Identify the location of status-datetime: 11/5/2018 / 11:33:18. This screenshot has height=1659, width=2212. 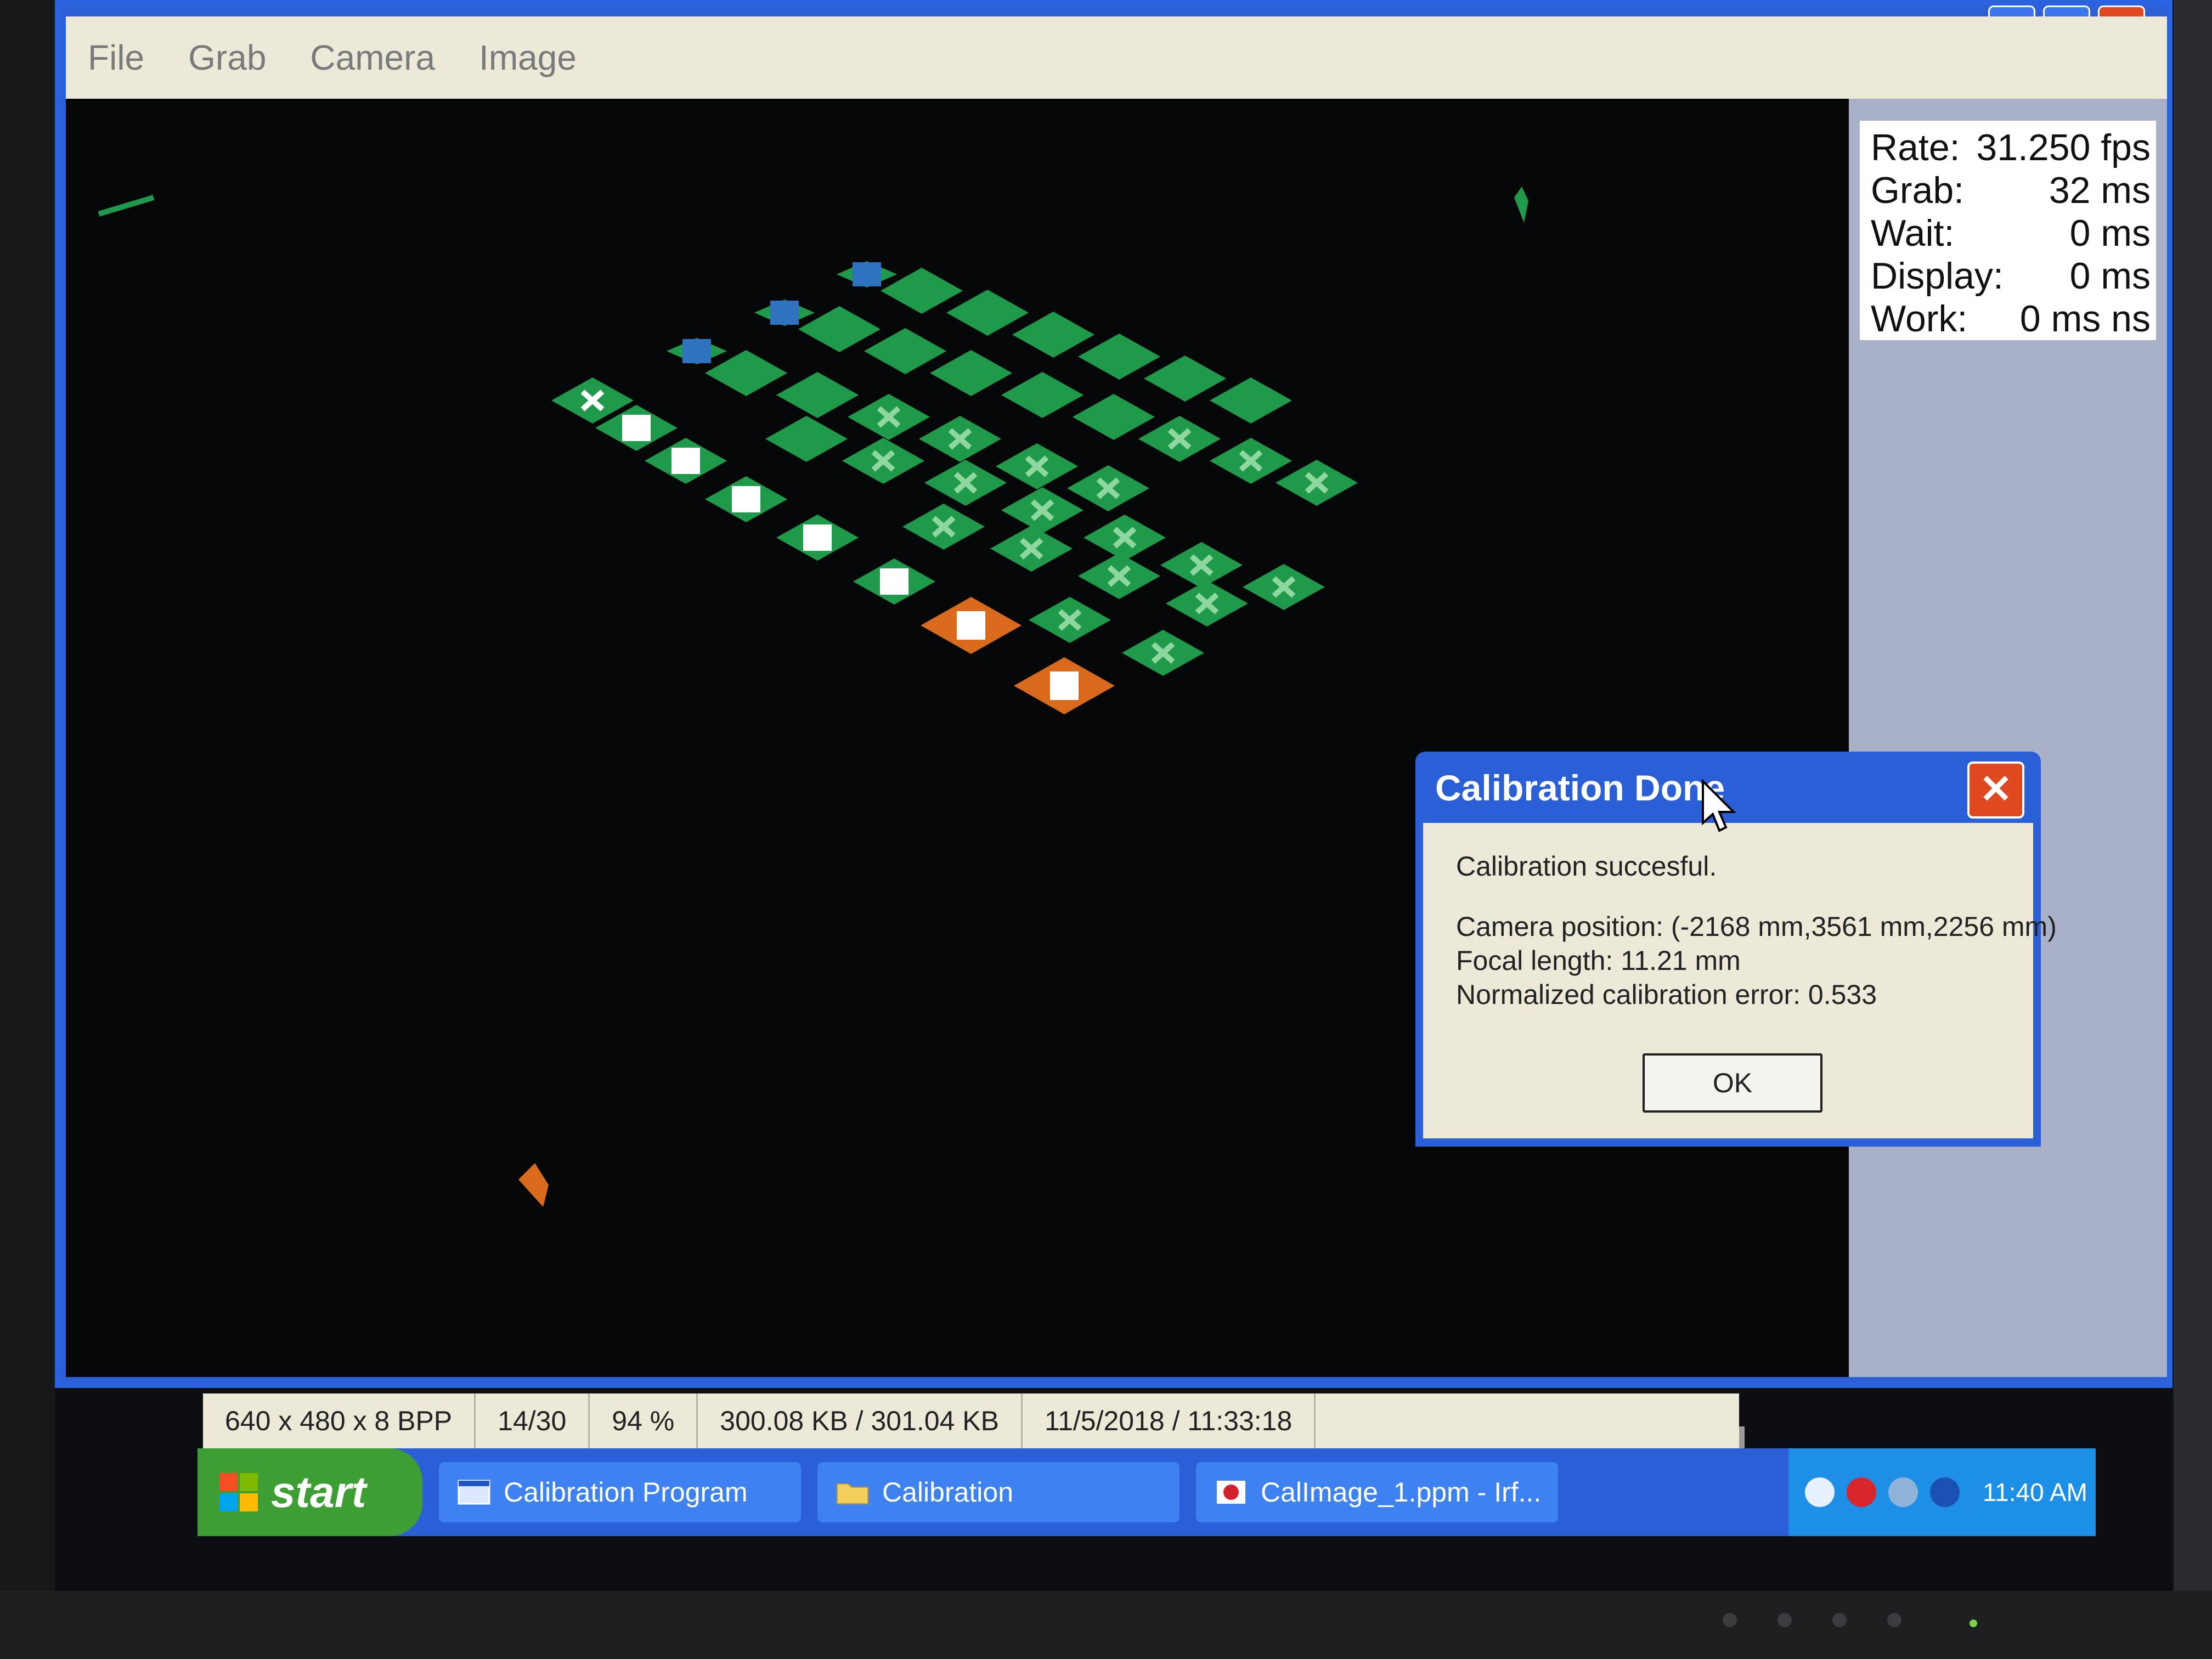
(1169, 1420).